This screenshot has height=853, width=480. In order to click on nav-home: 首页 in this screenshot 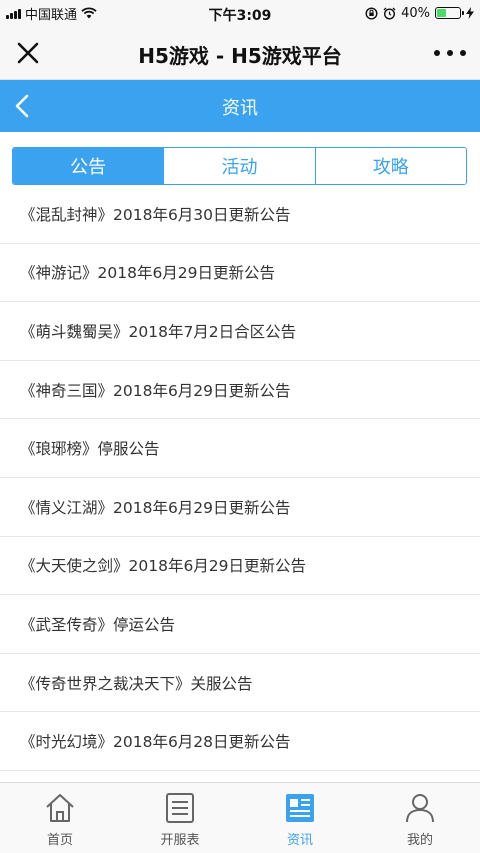, I will do `click(60, 818)`.